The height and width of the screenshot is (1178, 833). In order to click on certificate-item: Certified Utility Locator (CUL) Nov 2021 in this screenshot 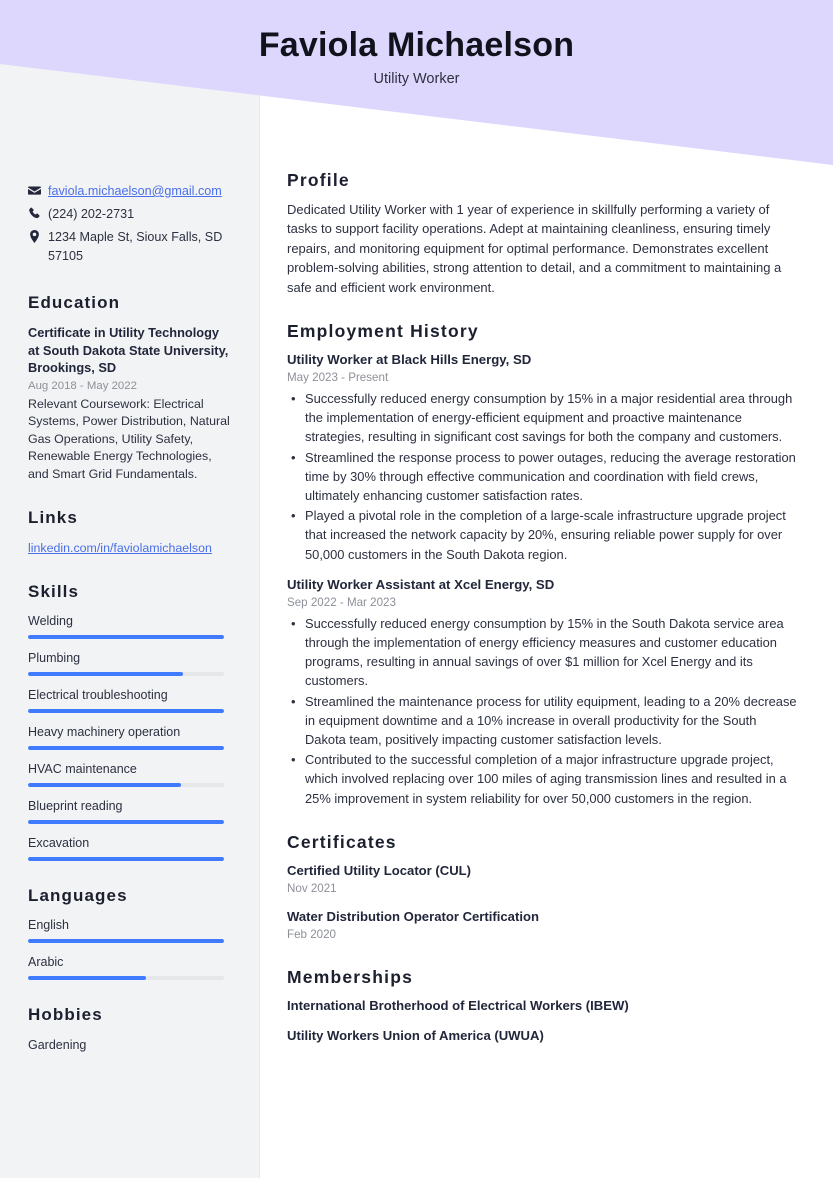, I will do `click(542, 879)`.